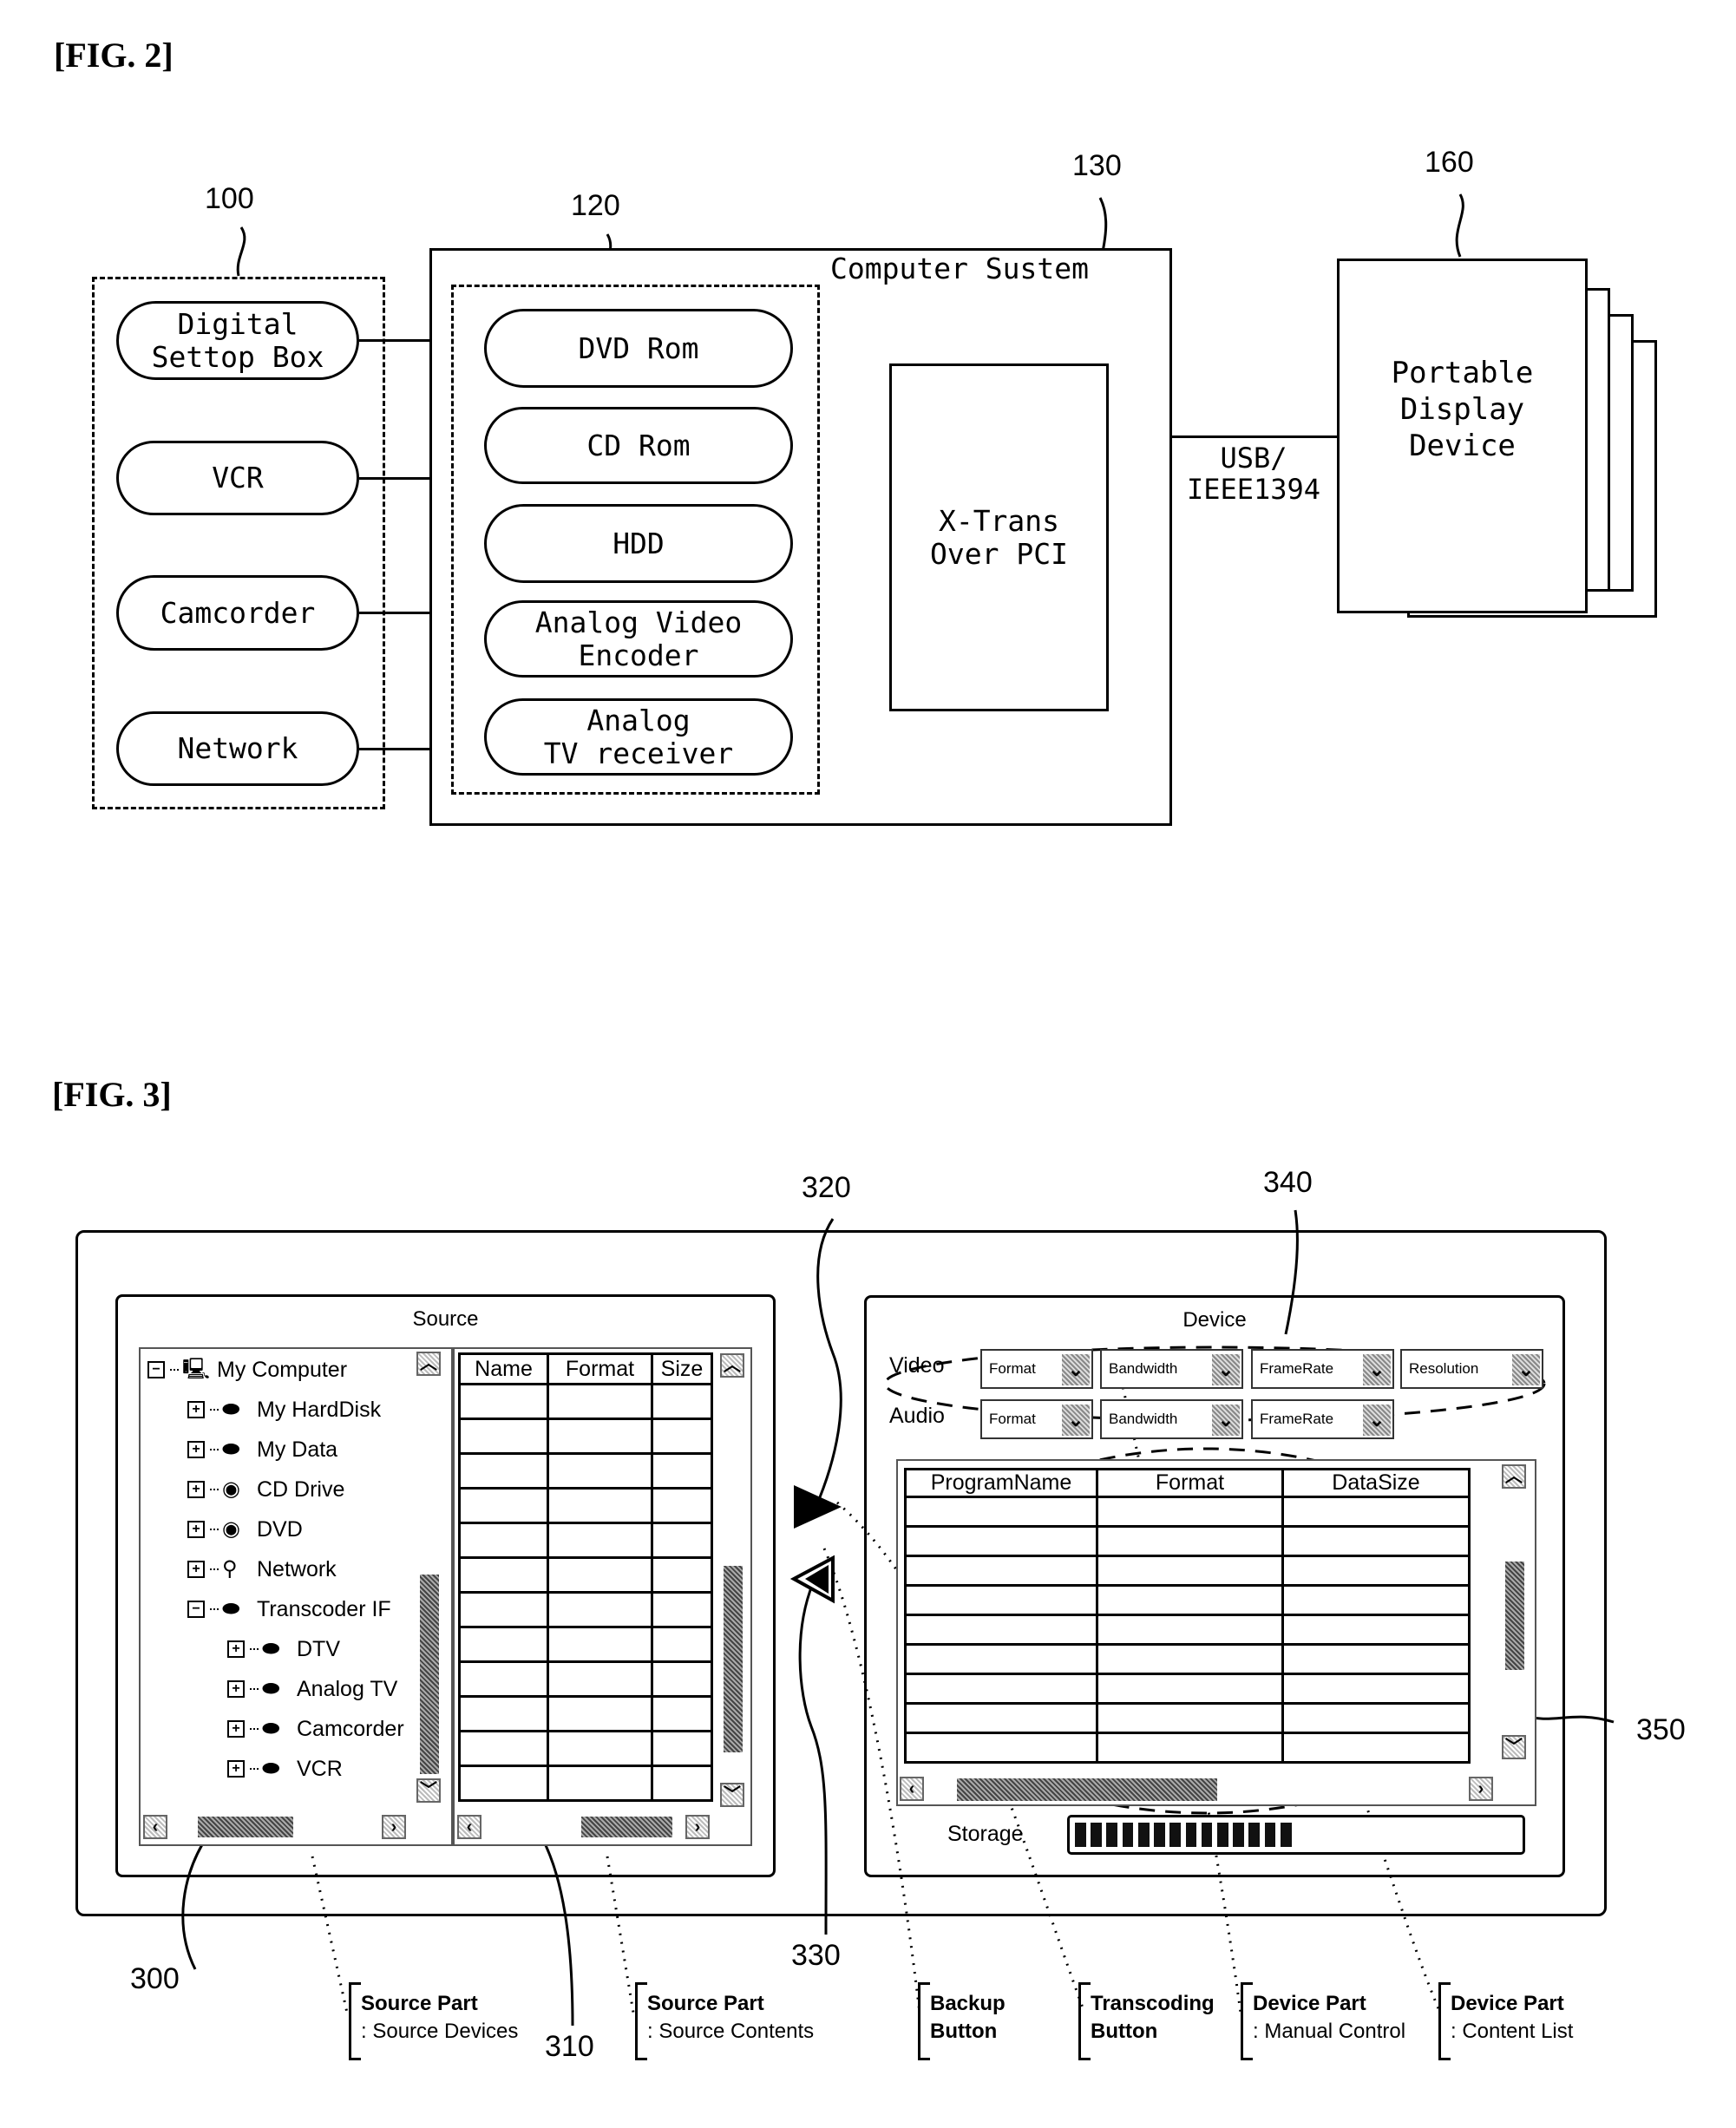  What do you see at coordinates (912, 1789) in the screenshot?
I see `content-scroll-left-button: ‹` at bounding box center [912, 1789].